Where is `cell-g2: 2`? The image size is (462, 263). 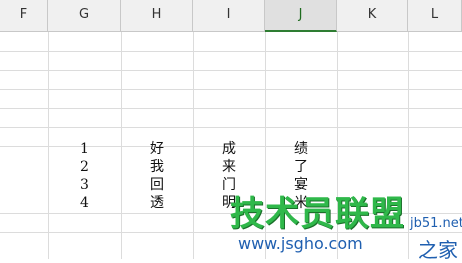
cell-g2: 2 is located at coordinates (84, 167).